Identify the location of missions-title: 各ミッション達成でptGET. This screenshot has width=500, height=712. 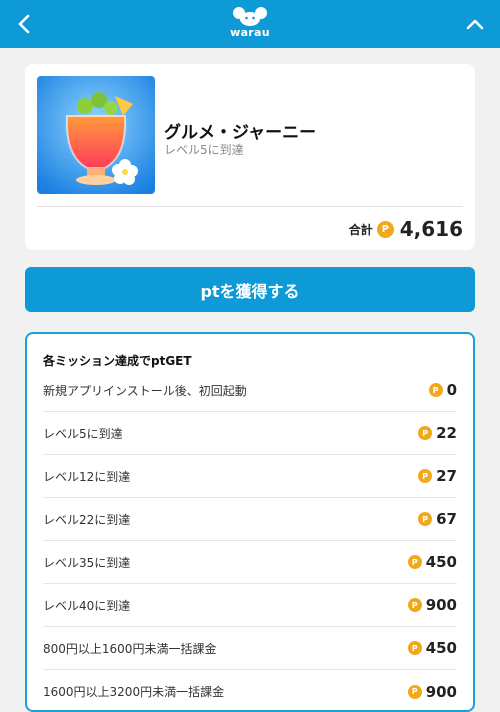
(117, 361).